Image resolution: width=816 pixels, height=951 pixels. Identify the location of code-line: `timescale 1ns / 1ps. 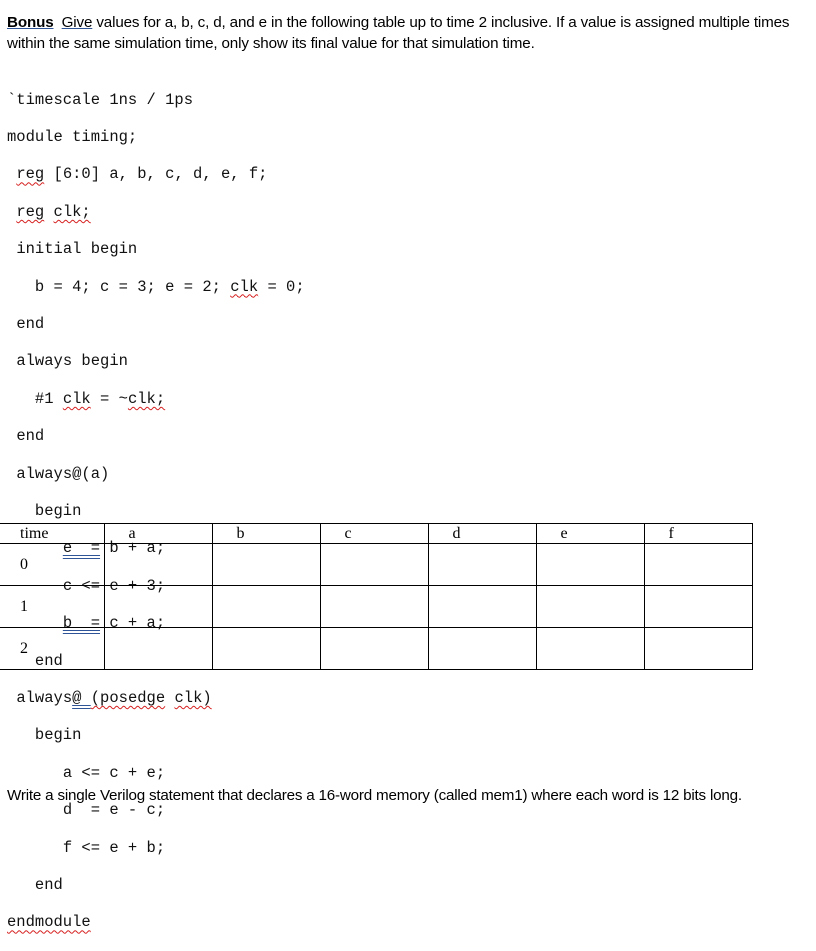
(100, 99).